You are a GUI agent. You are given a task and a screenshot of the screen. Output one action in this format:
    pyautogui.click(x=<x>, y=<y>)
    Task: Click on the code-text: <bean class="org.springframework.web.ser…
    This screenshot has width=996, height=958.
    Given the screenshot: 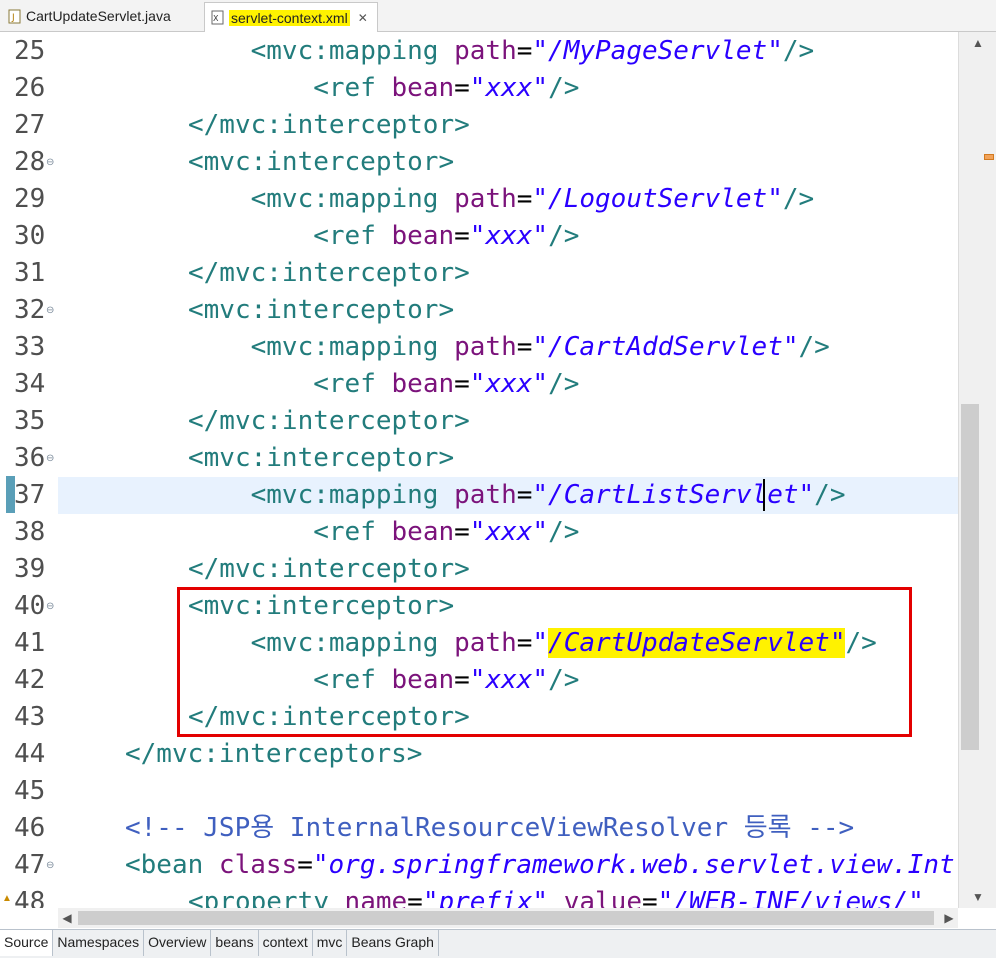 What is the action you would take?
    pyautogui.click(x=540, y=865)
    